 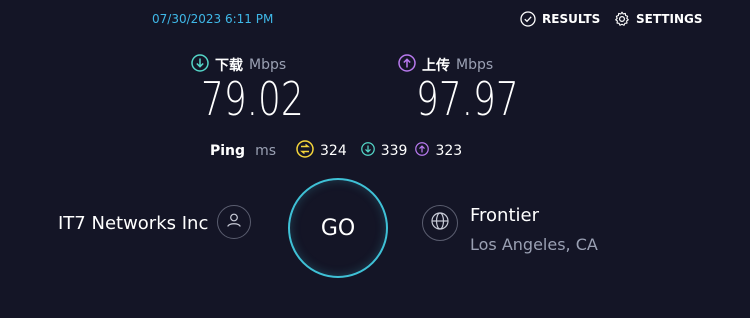 I want to click on ping-idle-value: 324, so click(x=333, y=151).